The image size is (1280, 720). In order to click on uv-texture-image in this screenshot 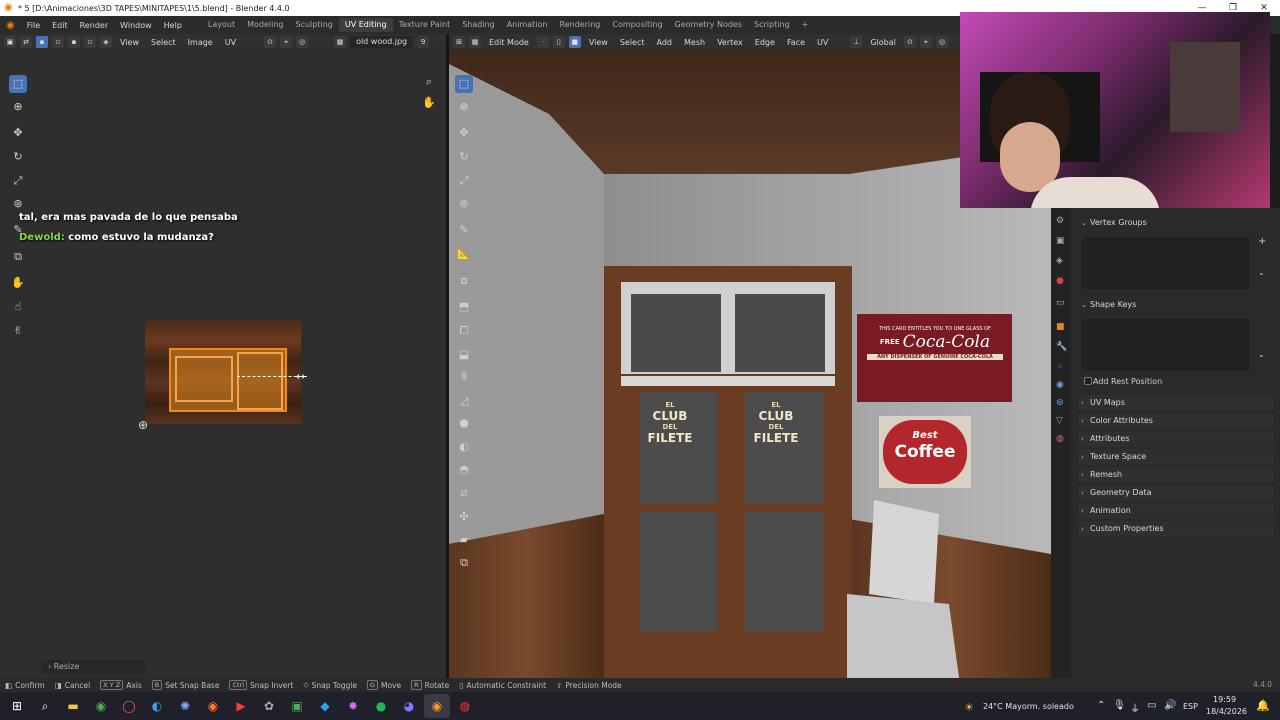, I will do `click(226, 372)`.